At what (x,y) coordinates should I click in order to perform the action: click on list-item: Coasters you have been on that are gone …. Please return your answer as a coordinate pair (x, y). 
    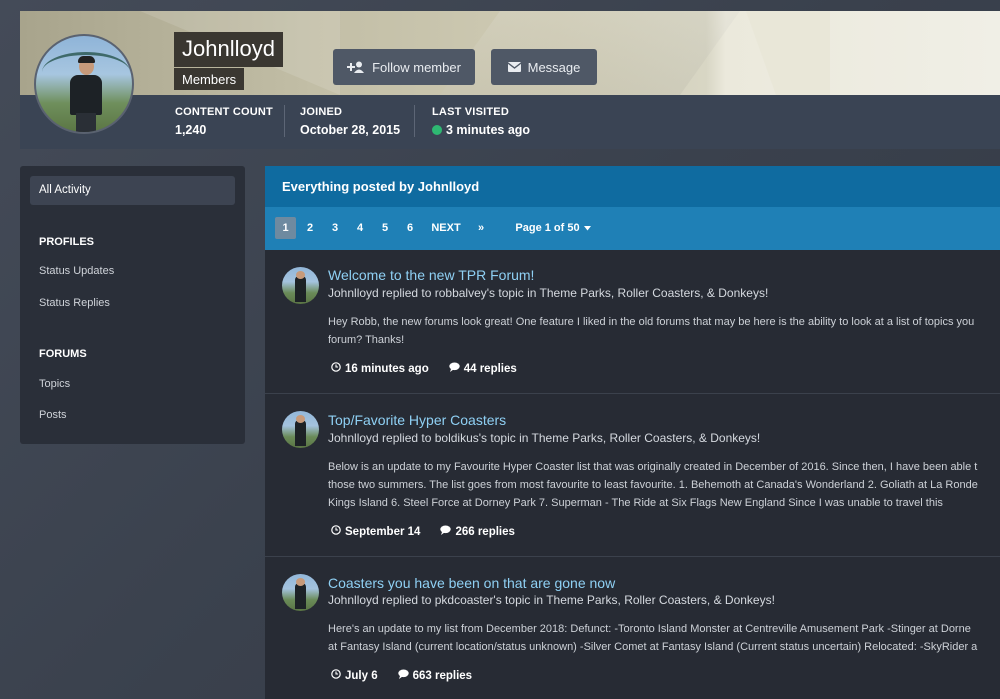
    Looking at the image, I should click on (632, 628).